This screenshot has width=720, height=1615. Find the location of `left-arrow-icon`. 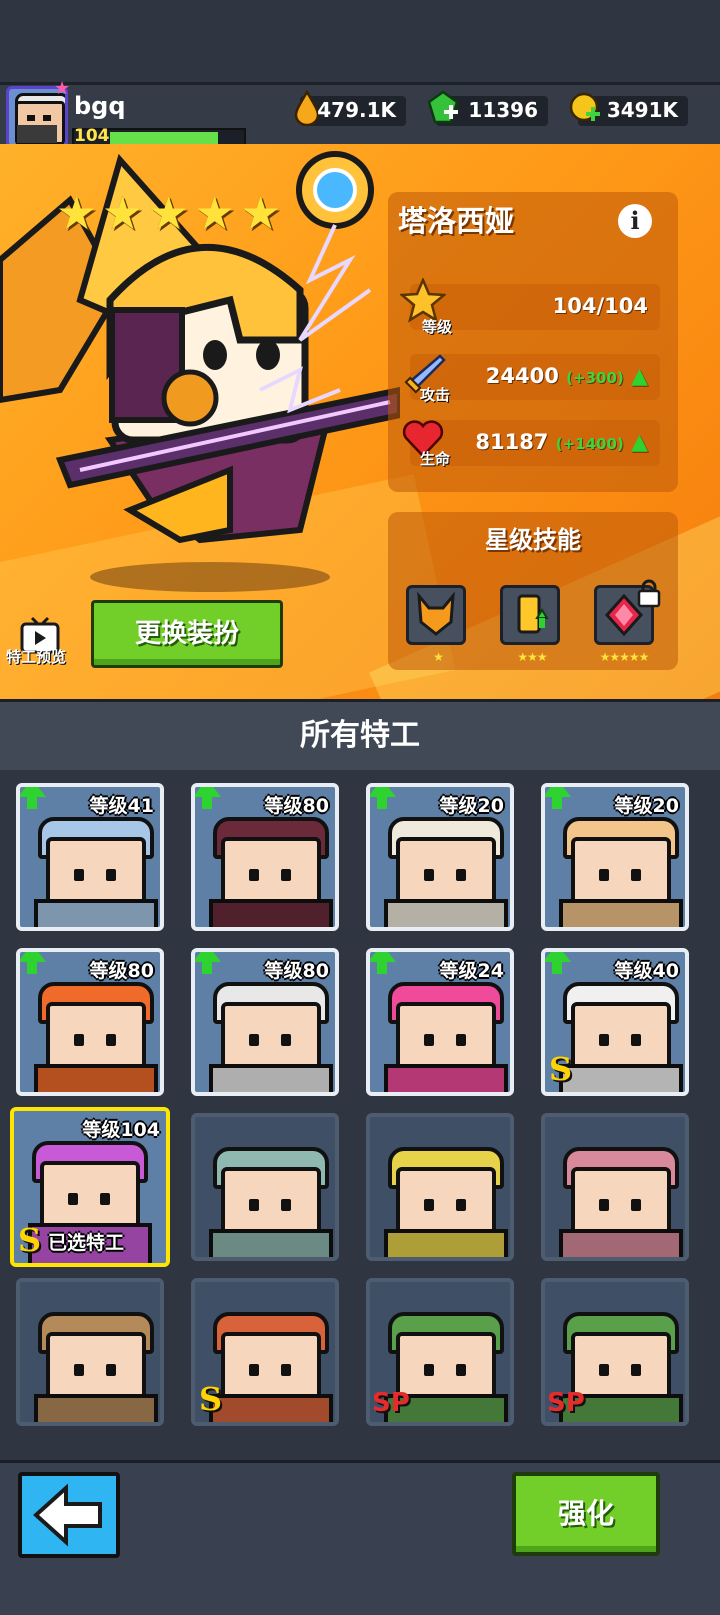

left-arrow-icon is located at coordinates (67, 1515).